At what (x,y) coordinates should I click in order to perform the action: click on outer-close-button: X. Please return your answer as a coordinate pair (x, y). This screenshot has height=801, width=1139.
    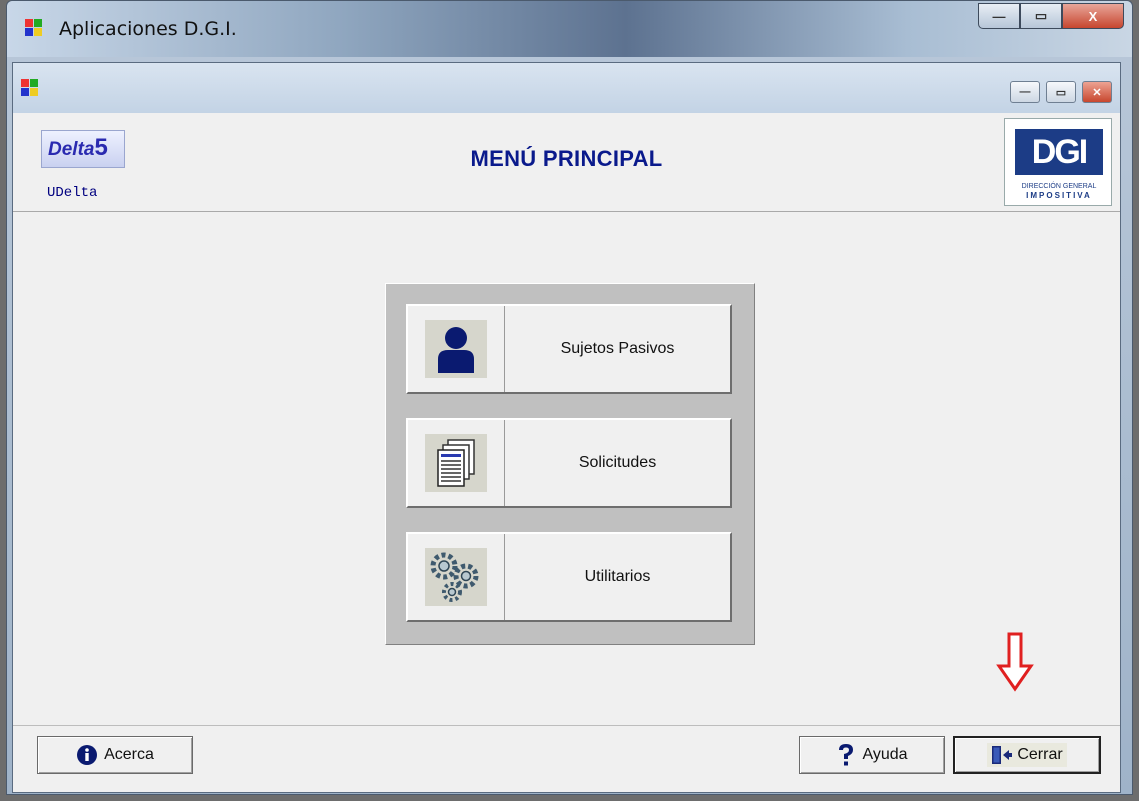
    Looking at the image, I should click on (1093, 16).